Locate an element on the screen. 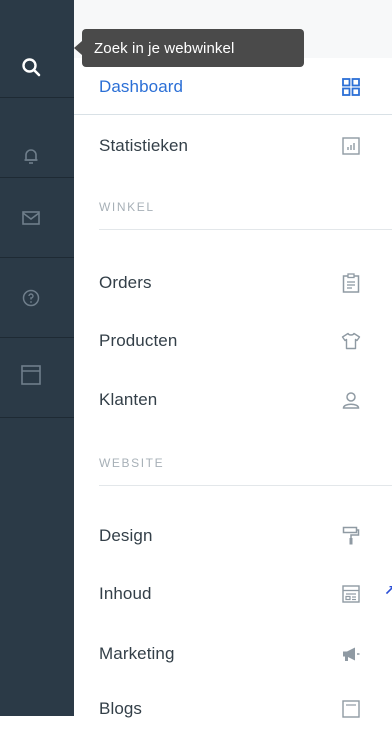 This screenshot has height=736, width=392. search-tooltip: Zoek in je webwinkel is located at coordinates (189, 48).